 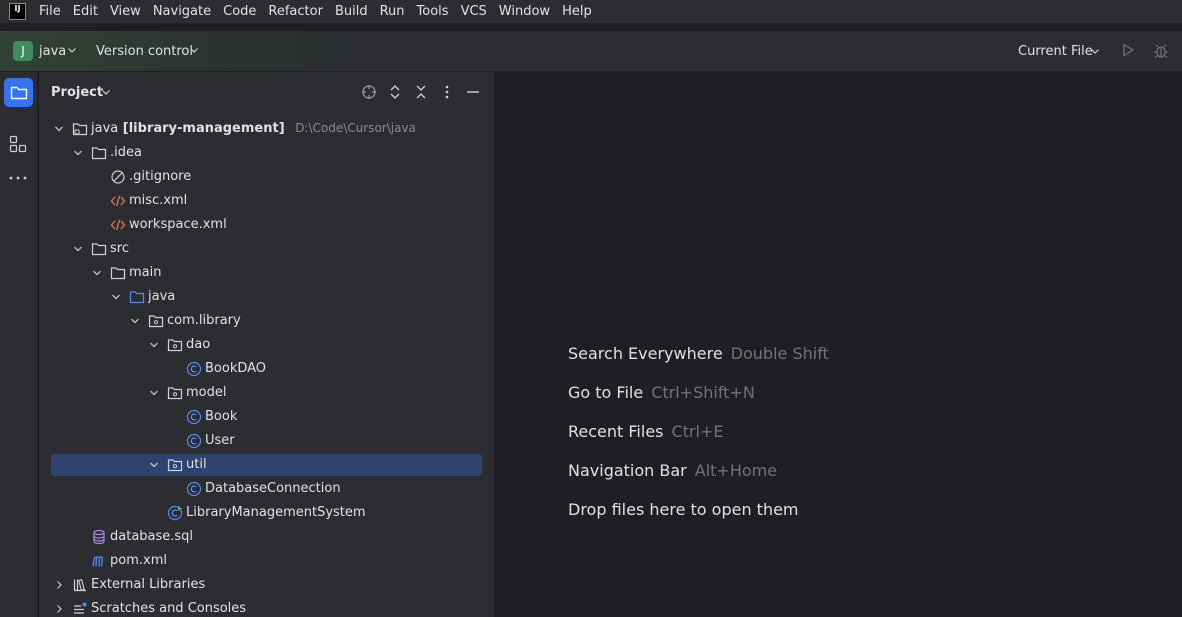 What do you see at coordinates (266, 249) in the screenshot?
I see `tree-node-src: src` at bounding box center [266, 249].